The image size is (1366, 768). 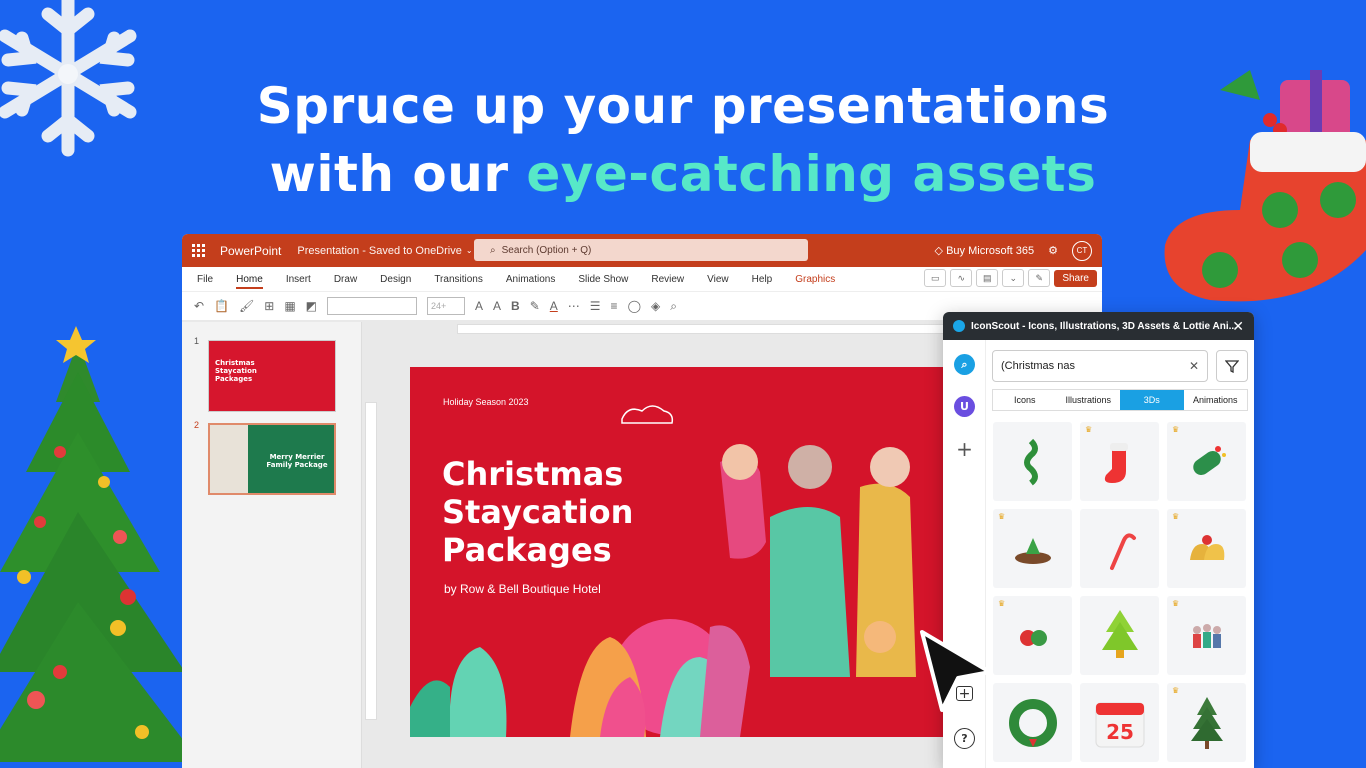 I want to click on tab-home: Home, so click(x=249, y=279).